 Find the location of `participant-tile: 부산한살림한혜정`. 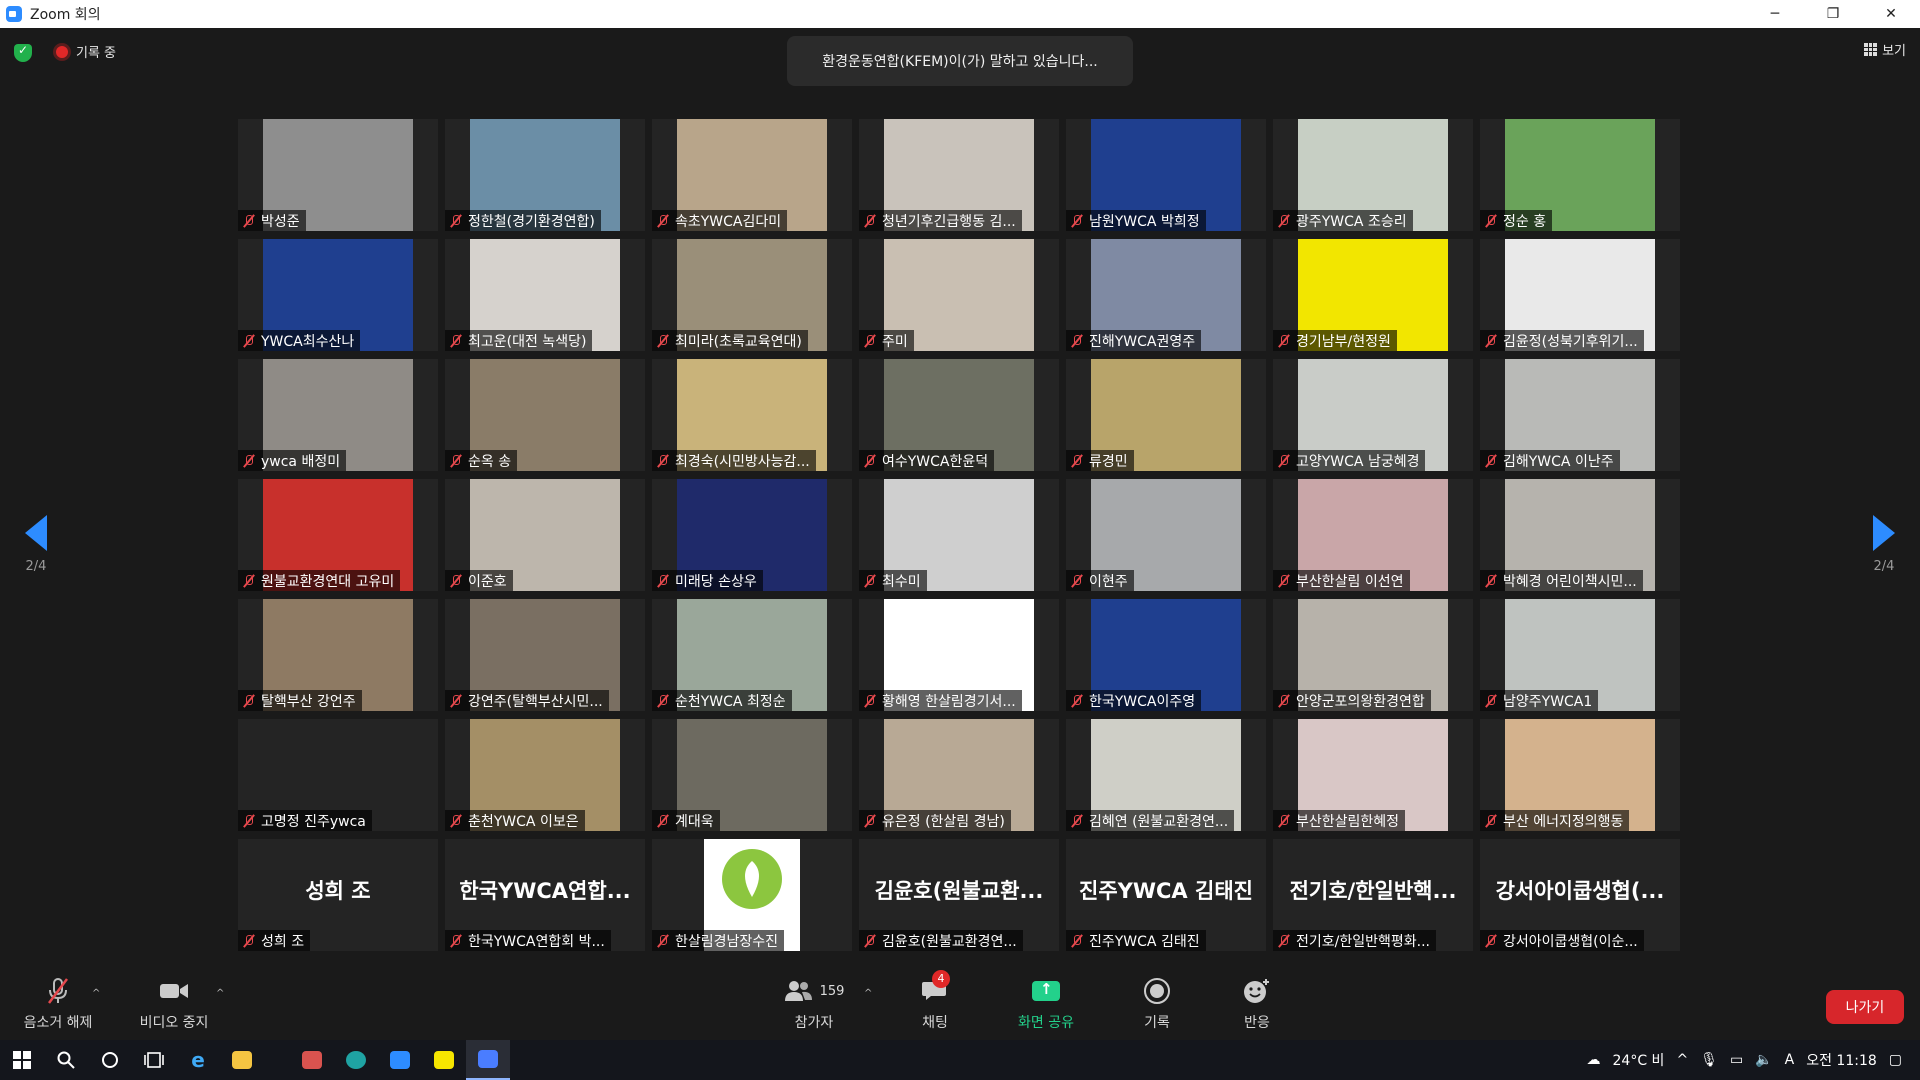

participant-tile: 부산한살림한혜정 is located at coordinates (1373, 775).